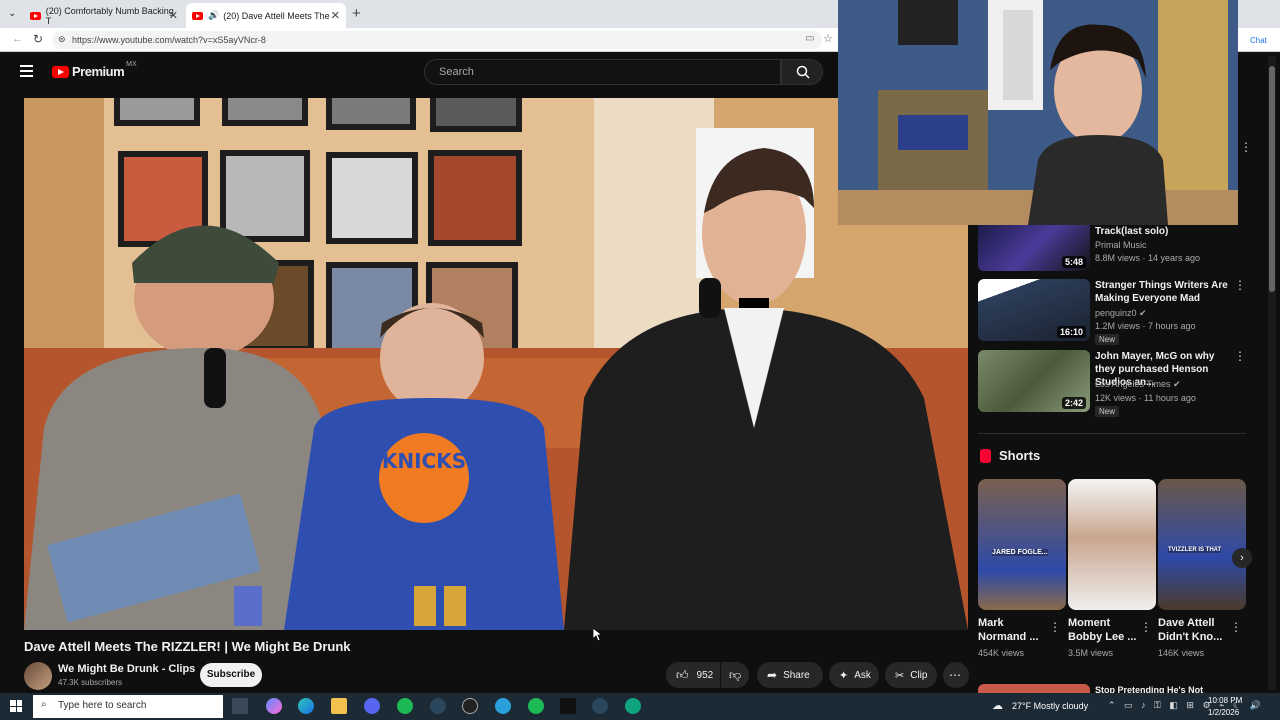 The image size is (1280, 720). What do you see at coordinates (1242, 558) in the screenshot?
I see `shorts-next-button: ›` at bounding box center [1242, 558].